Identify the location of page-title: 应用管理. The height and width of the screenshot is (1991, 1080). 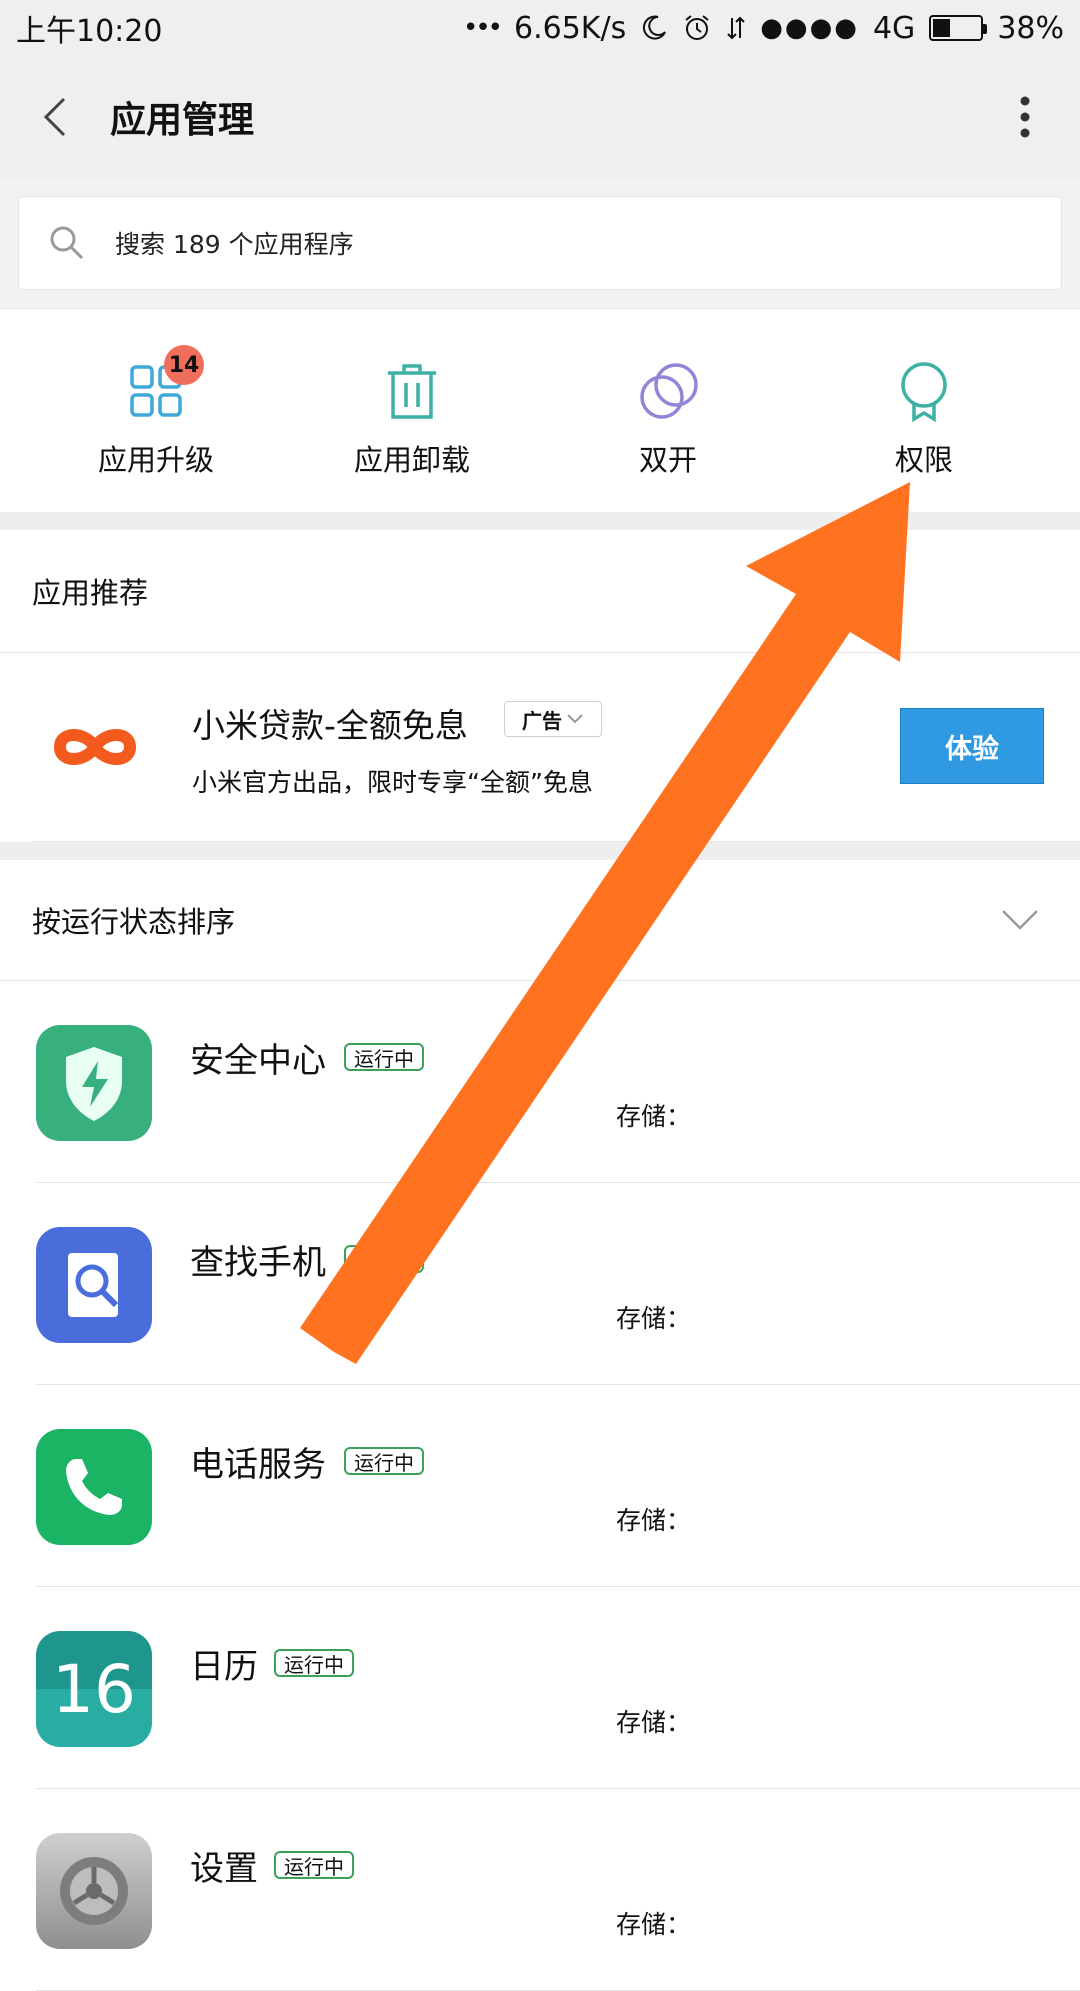
(182, 120).